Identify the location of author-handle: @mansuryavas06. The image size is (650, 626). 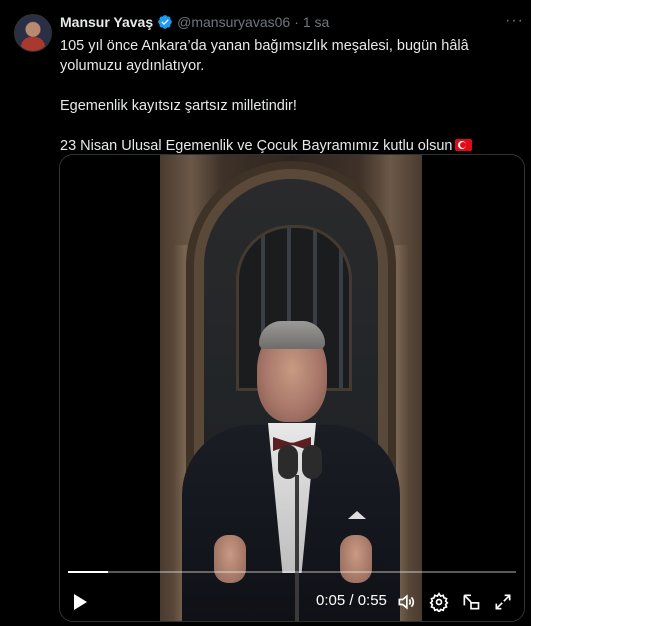
(233, 22).